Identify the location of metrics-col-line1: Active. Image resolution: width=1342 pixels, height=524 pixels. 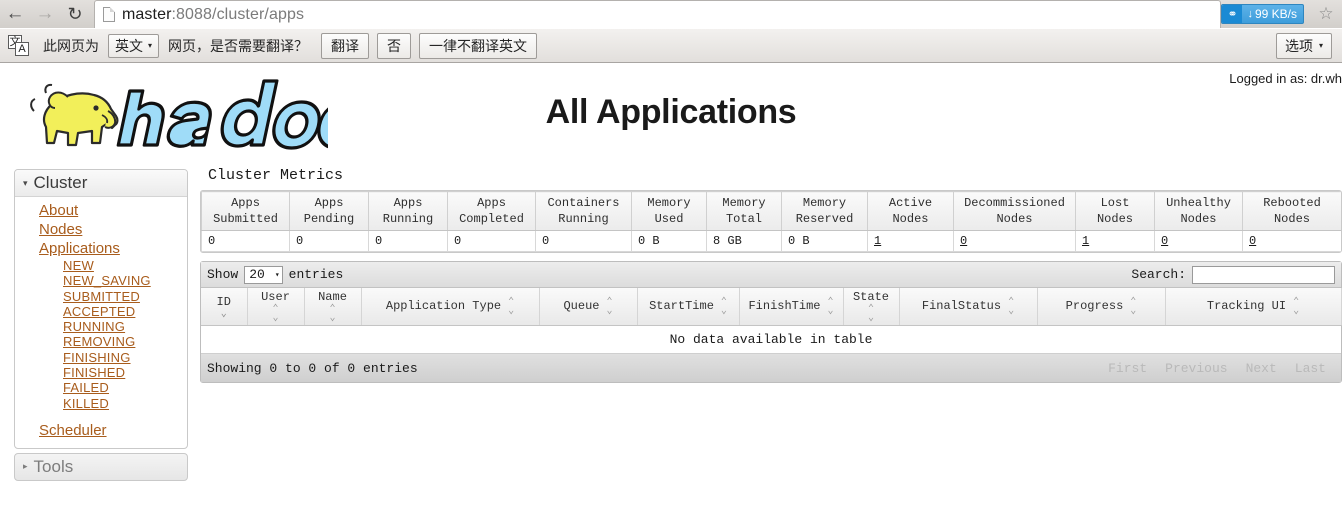
(910, 203).